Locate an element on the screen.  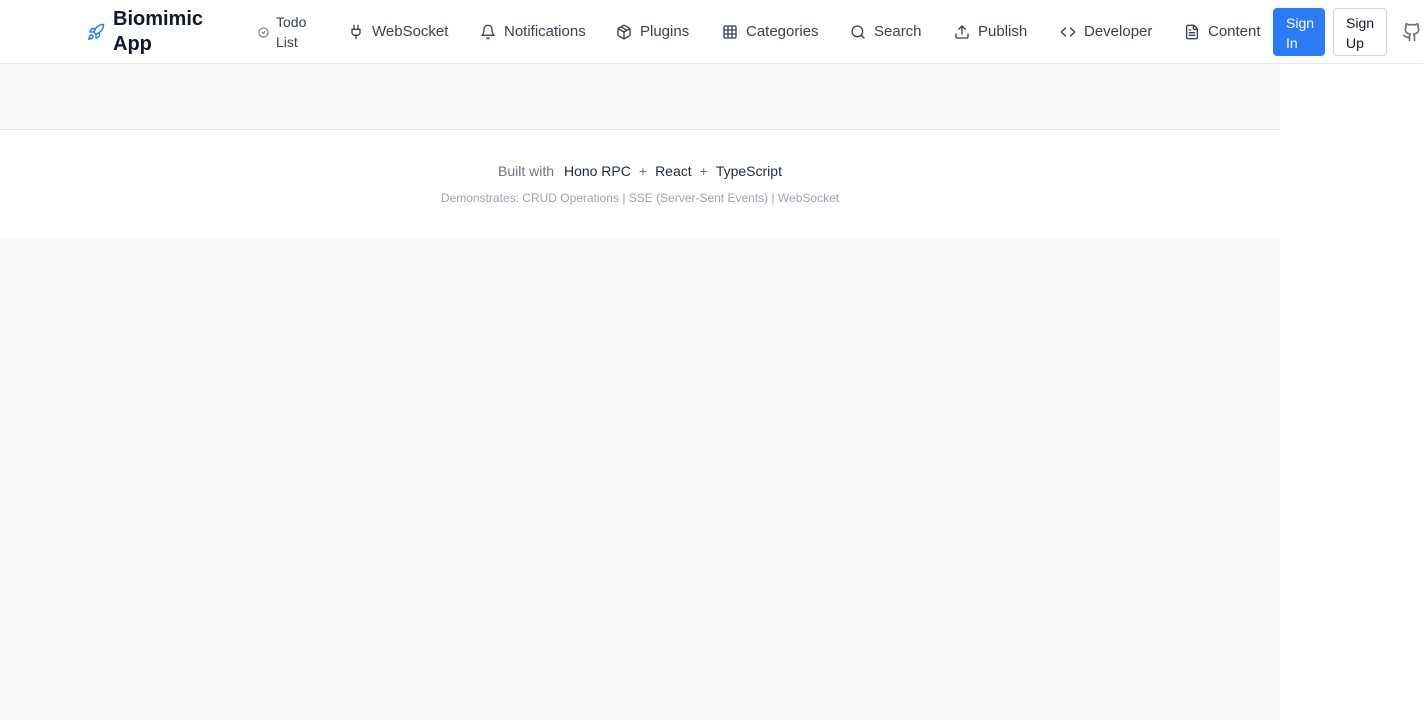
nav-label: Search is located at coordinates (898, 31).